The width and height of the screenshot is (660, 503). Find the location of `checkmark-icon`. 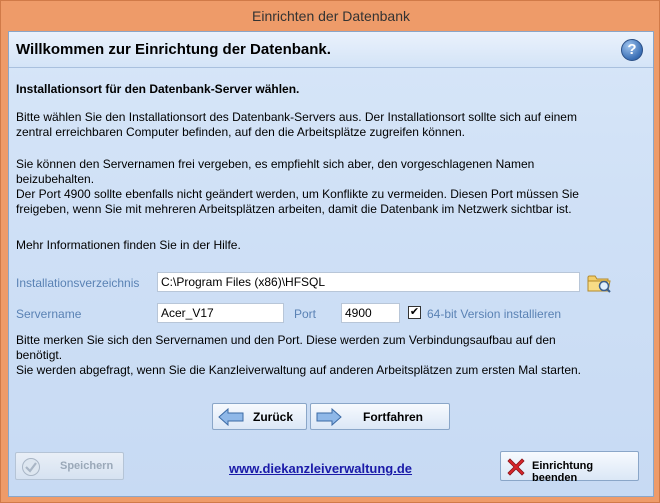

checkmark-icon is located at coordinates (31, 467).